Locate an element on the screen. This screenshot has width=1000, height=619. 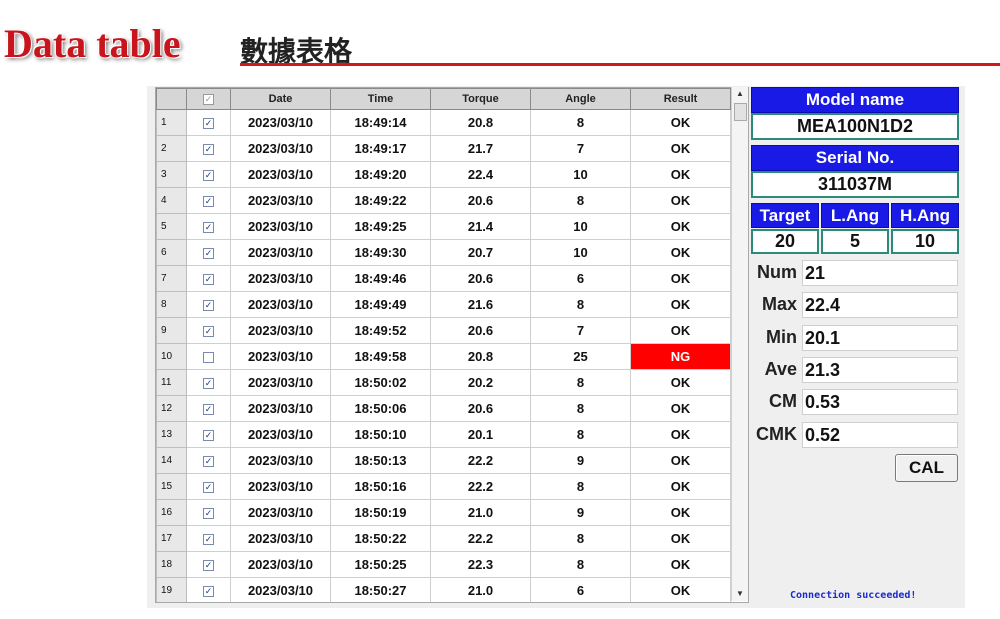
cell-time: 18:50:22 is located at coordinates (380, 538).